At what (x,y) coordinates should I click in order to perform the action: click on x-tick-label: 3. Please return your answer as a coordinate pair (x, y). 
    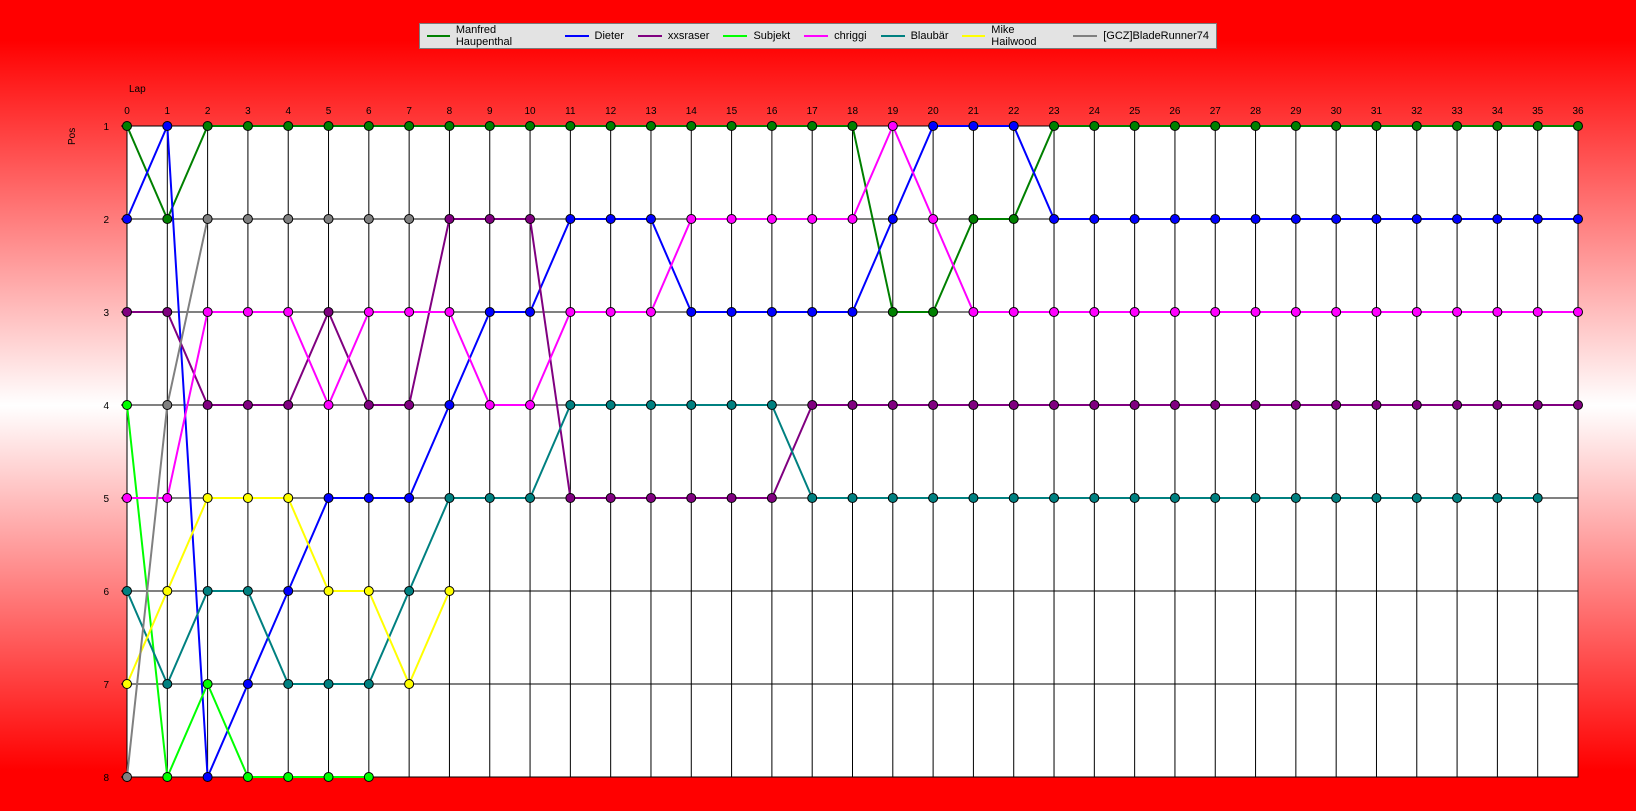
    Looking at the image, I should click on (248, 111).